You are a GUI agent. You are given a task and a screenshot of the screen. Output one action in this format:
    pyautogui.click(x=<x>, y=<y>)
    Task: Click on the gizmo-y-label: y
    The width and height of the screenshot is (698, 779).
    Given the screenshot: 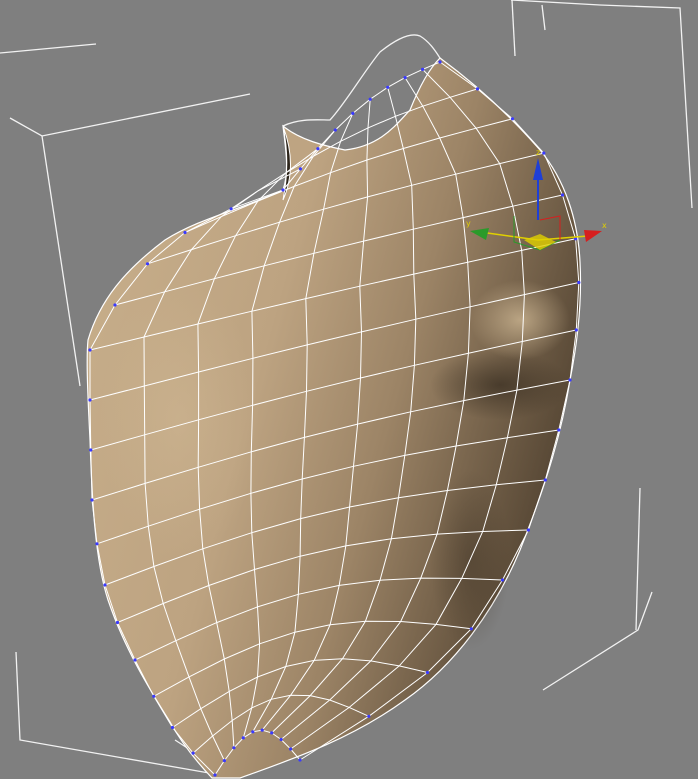 What is the action you would take?
    pyautogui.click(x=468, y=223)
    